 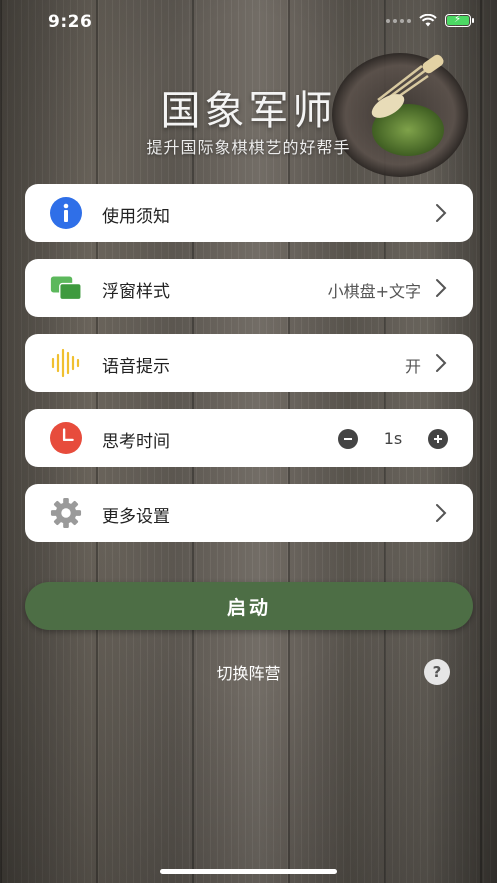 I want to click on think-time-row: 思考时间 1s, so click(x=249, y=438).